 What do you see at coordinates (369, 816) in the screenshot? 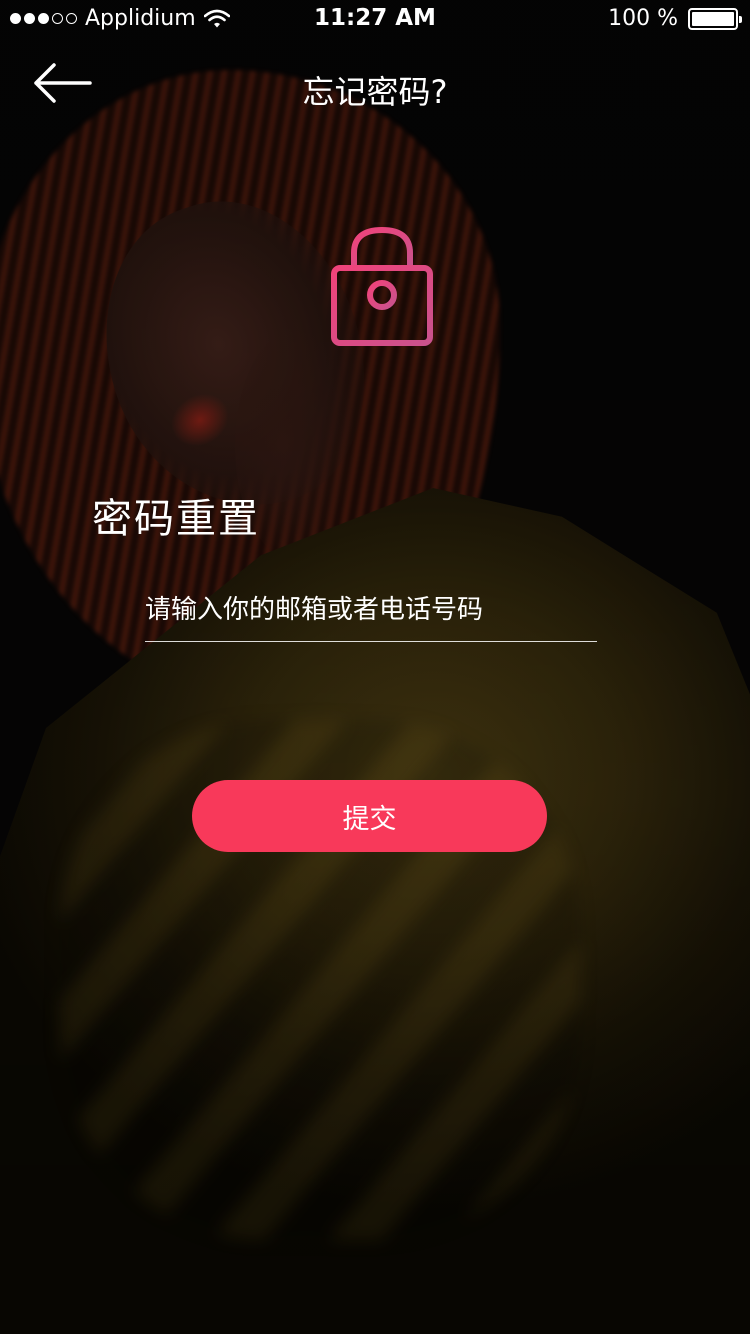
I see `submit-button: 提交` at bounding box center [369, 816].